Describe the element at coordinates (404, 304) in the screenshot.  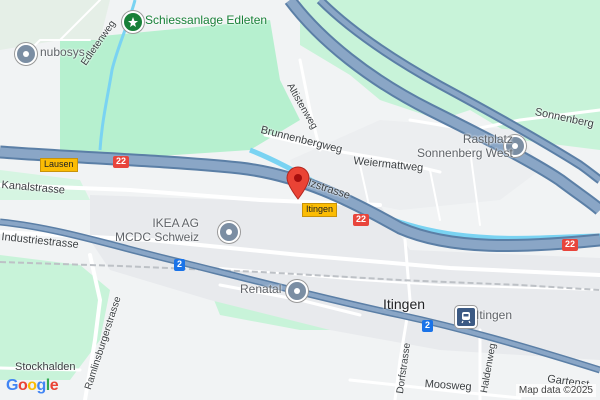
I see `town-label-itingen: Itingen` at that location.